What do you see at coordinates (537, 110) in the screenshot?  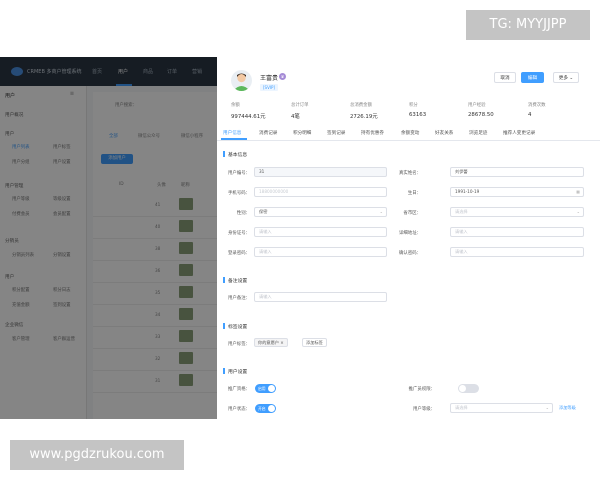 I see `stat-purchase-count: 消费次数 4` at bounding box center [537, 110].